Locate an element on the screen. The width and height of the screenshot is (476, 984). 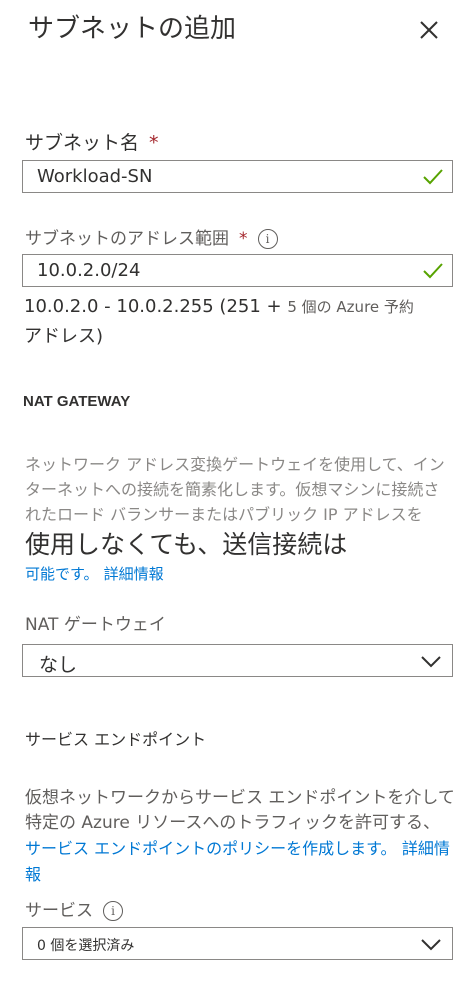
services-label-text: サービス is located at coordinates (59, 911).